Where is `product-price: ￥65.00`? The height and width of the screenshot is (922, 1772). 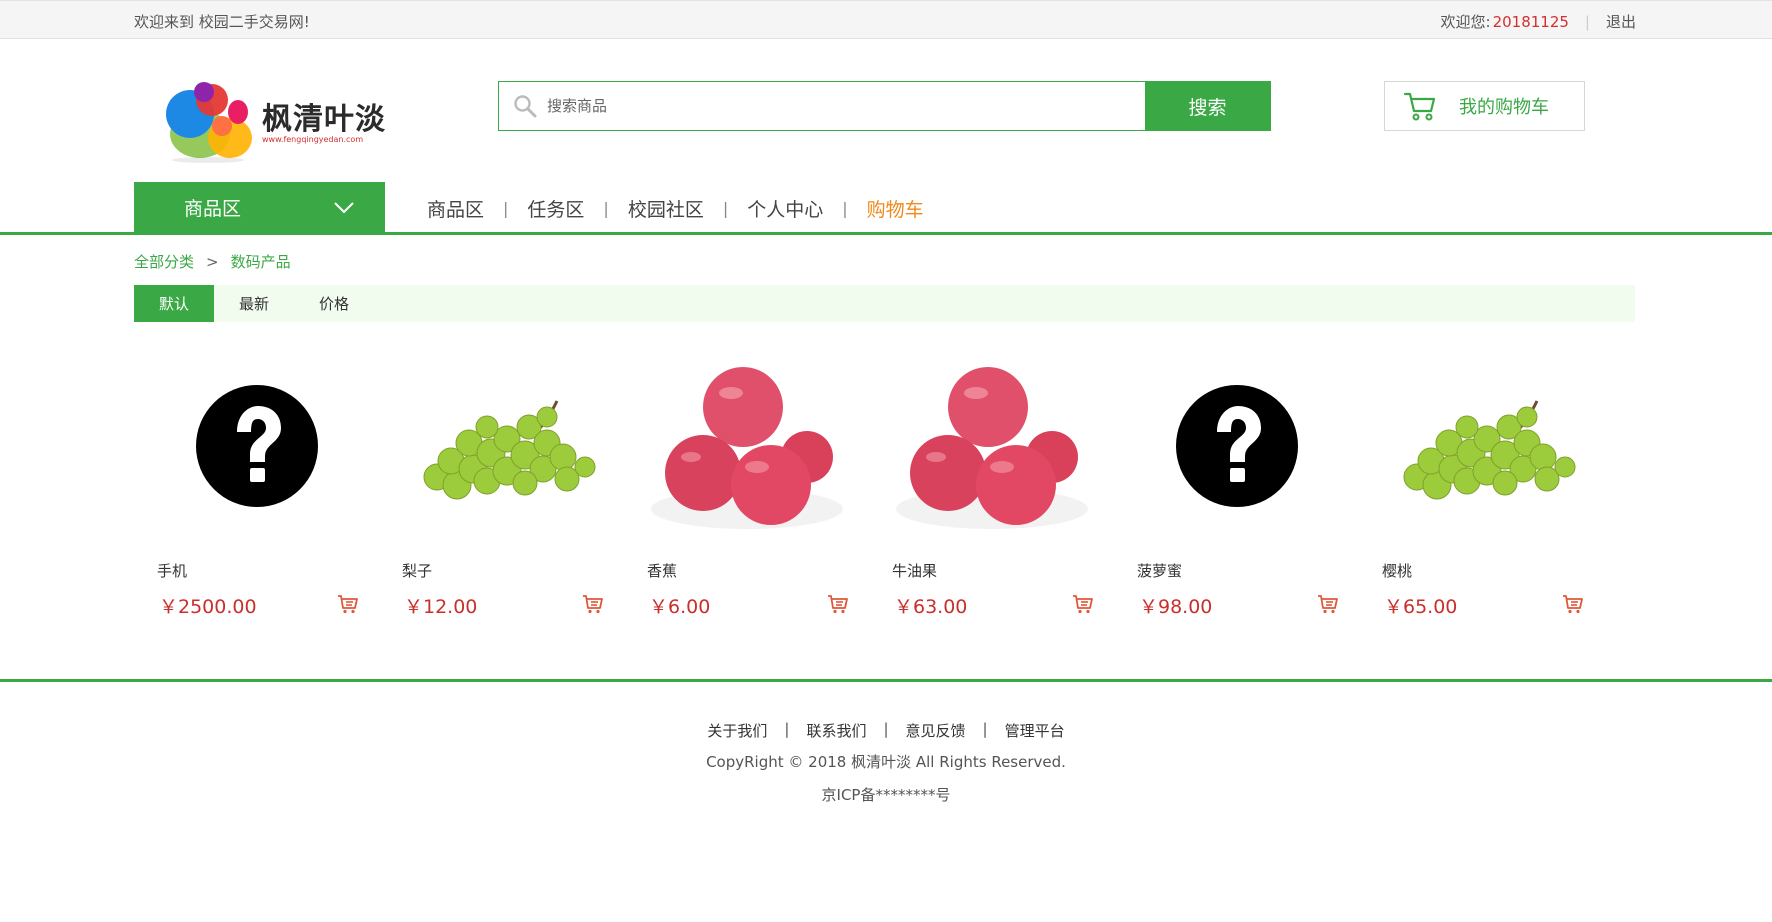 product-price: ￥65.00 is located at coordinates (1421, 607).